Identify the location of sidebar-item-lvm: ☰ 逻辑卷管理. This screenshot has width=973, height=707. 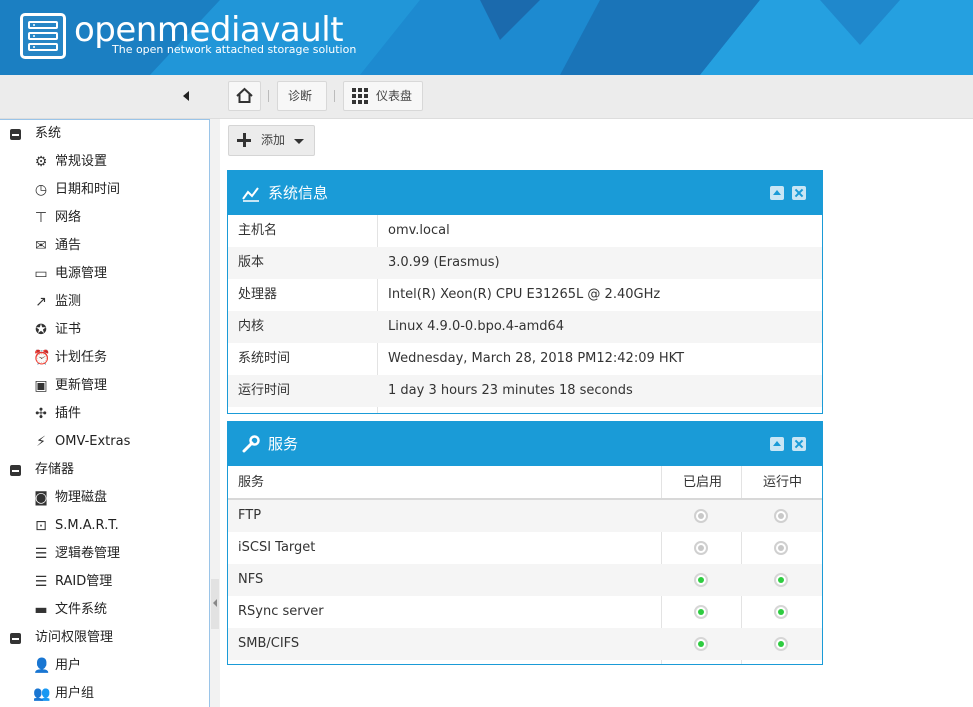
(104, 554).